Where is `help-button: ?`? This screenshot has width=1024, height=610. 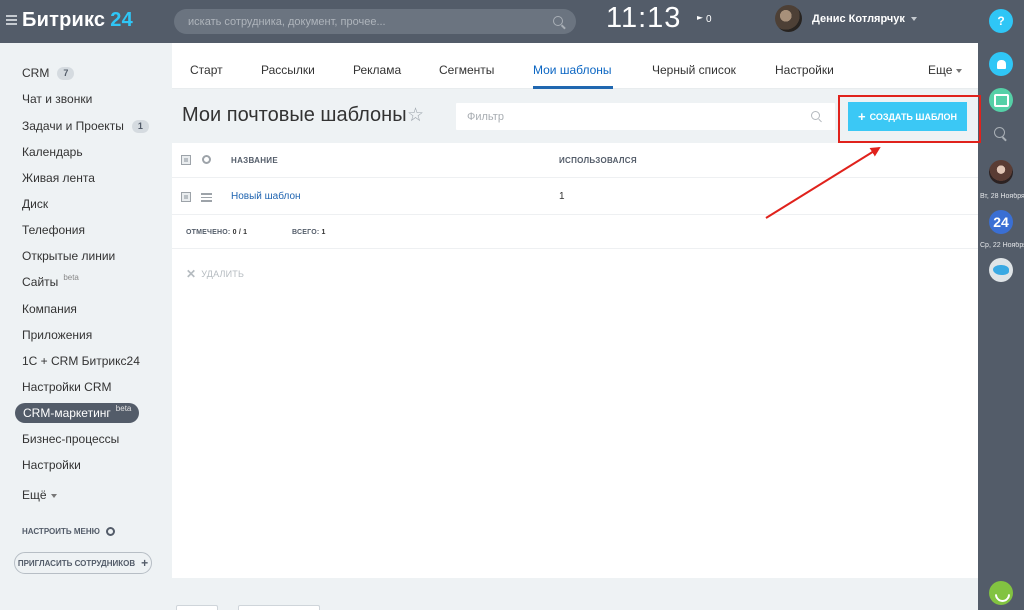 help-button: ? is located at coordinates (1001, 21).